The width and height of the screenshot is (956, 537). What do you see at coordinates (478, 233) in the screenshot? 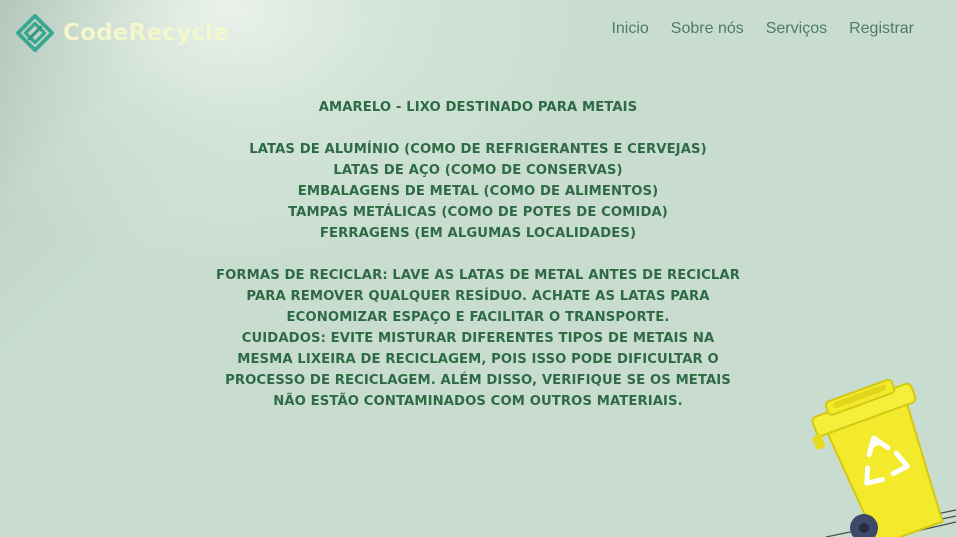
I see `list-item: FERRAGENS (EM ALGUMAS LOCALIDADES)` at bounding box center [478, 233].